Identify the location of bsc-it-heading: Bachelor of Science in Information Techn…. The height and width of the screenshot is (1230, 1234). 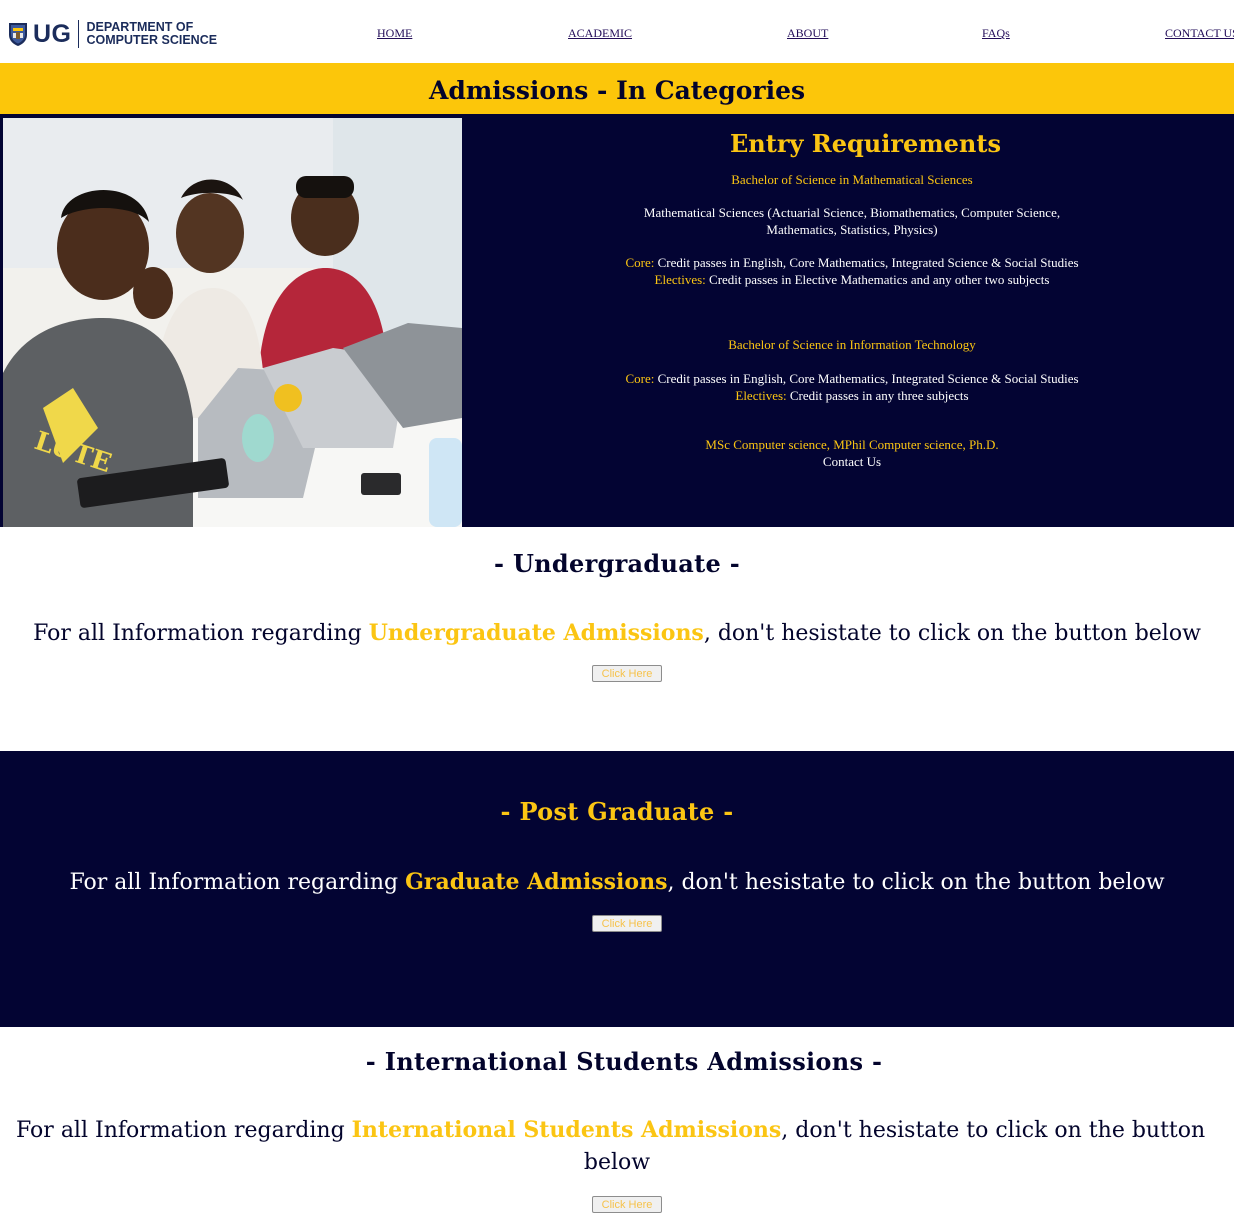
(852, 344).